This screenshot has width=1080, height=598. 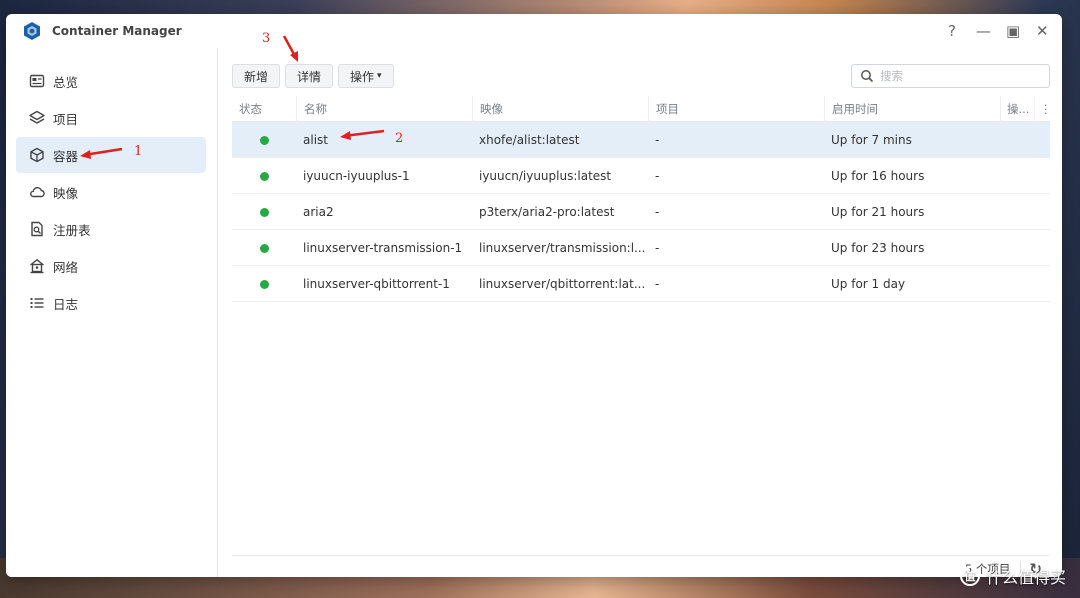 I want to click on sidebar-item-label: 项目, so click(x=66, y=119).